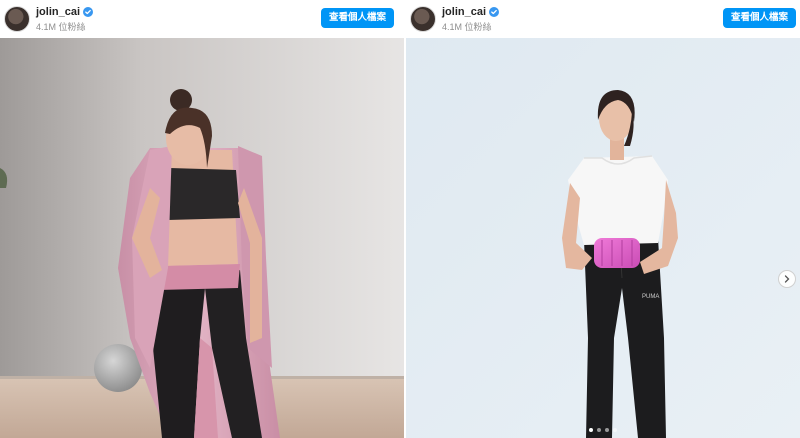 This screenshot has height=438, width=800. Describe the element at coordinates (603, 430) in the screenshot. I see `carousel-indicator` at that location.